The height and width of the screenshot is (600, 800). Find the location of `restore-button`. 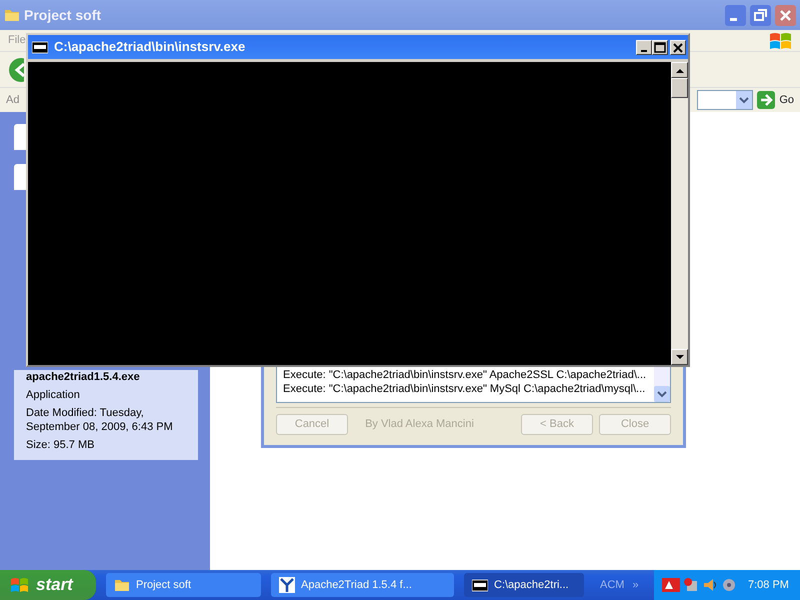

restore-button is located at coordinates (760, 15).